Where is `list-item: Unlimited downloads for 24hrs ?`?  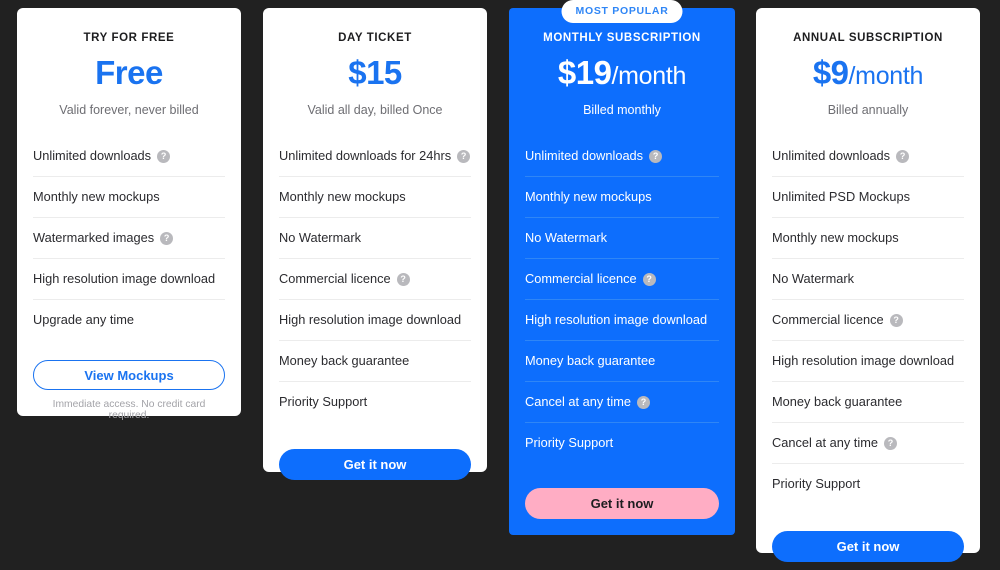
list-item: Unlimited downloads for 24hrs ? is located at coordinates (375, 156).